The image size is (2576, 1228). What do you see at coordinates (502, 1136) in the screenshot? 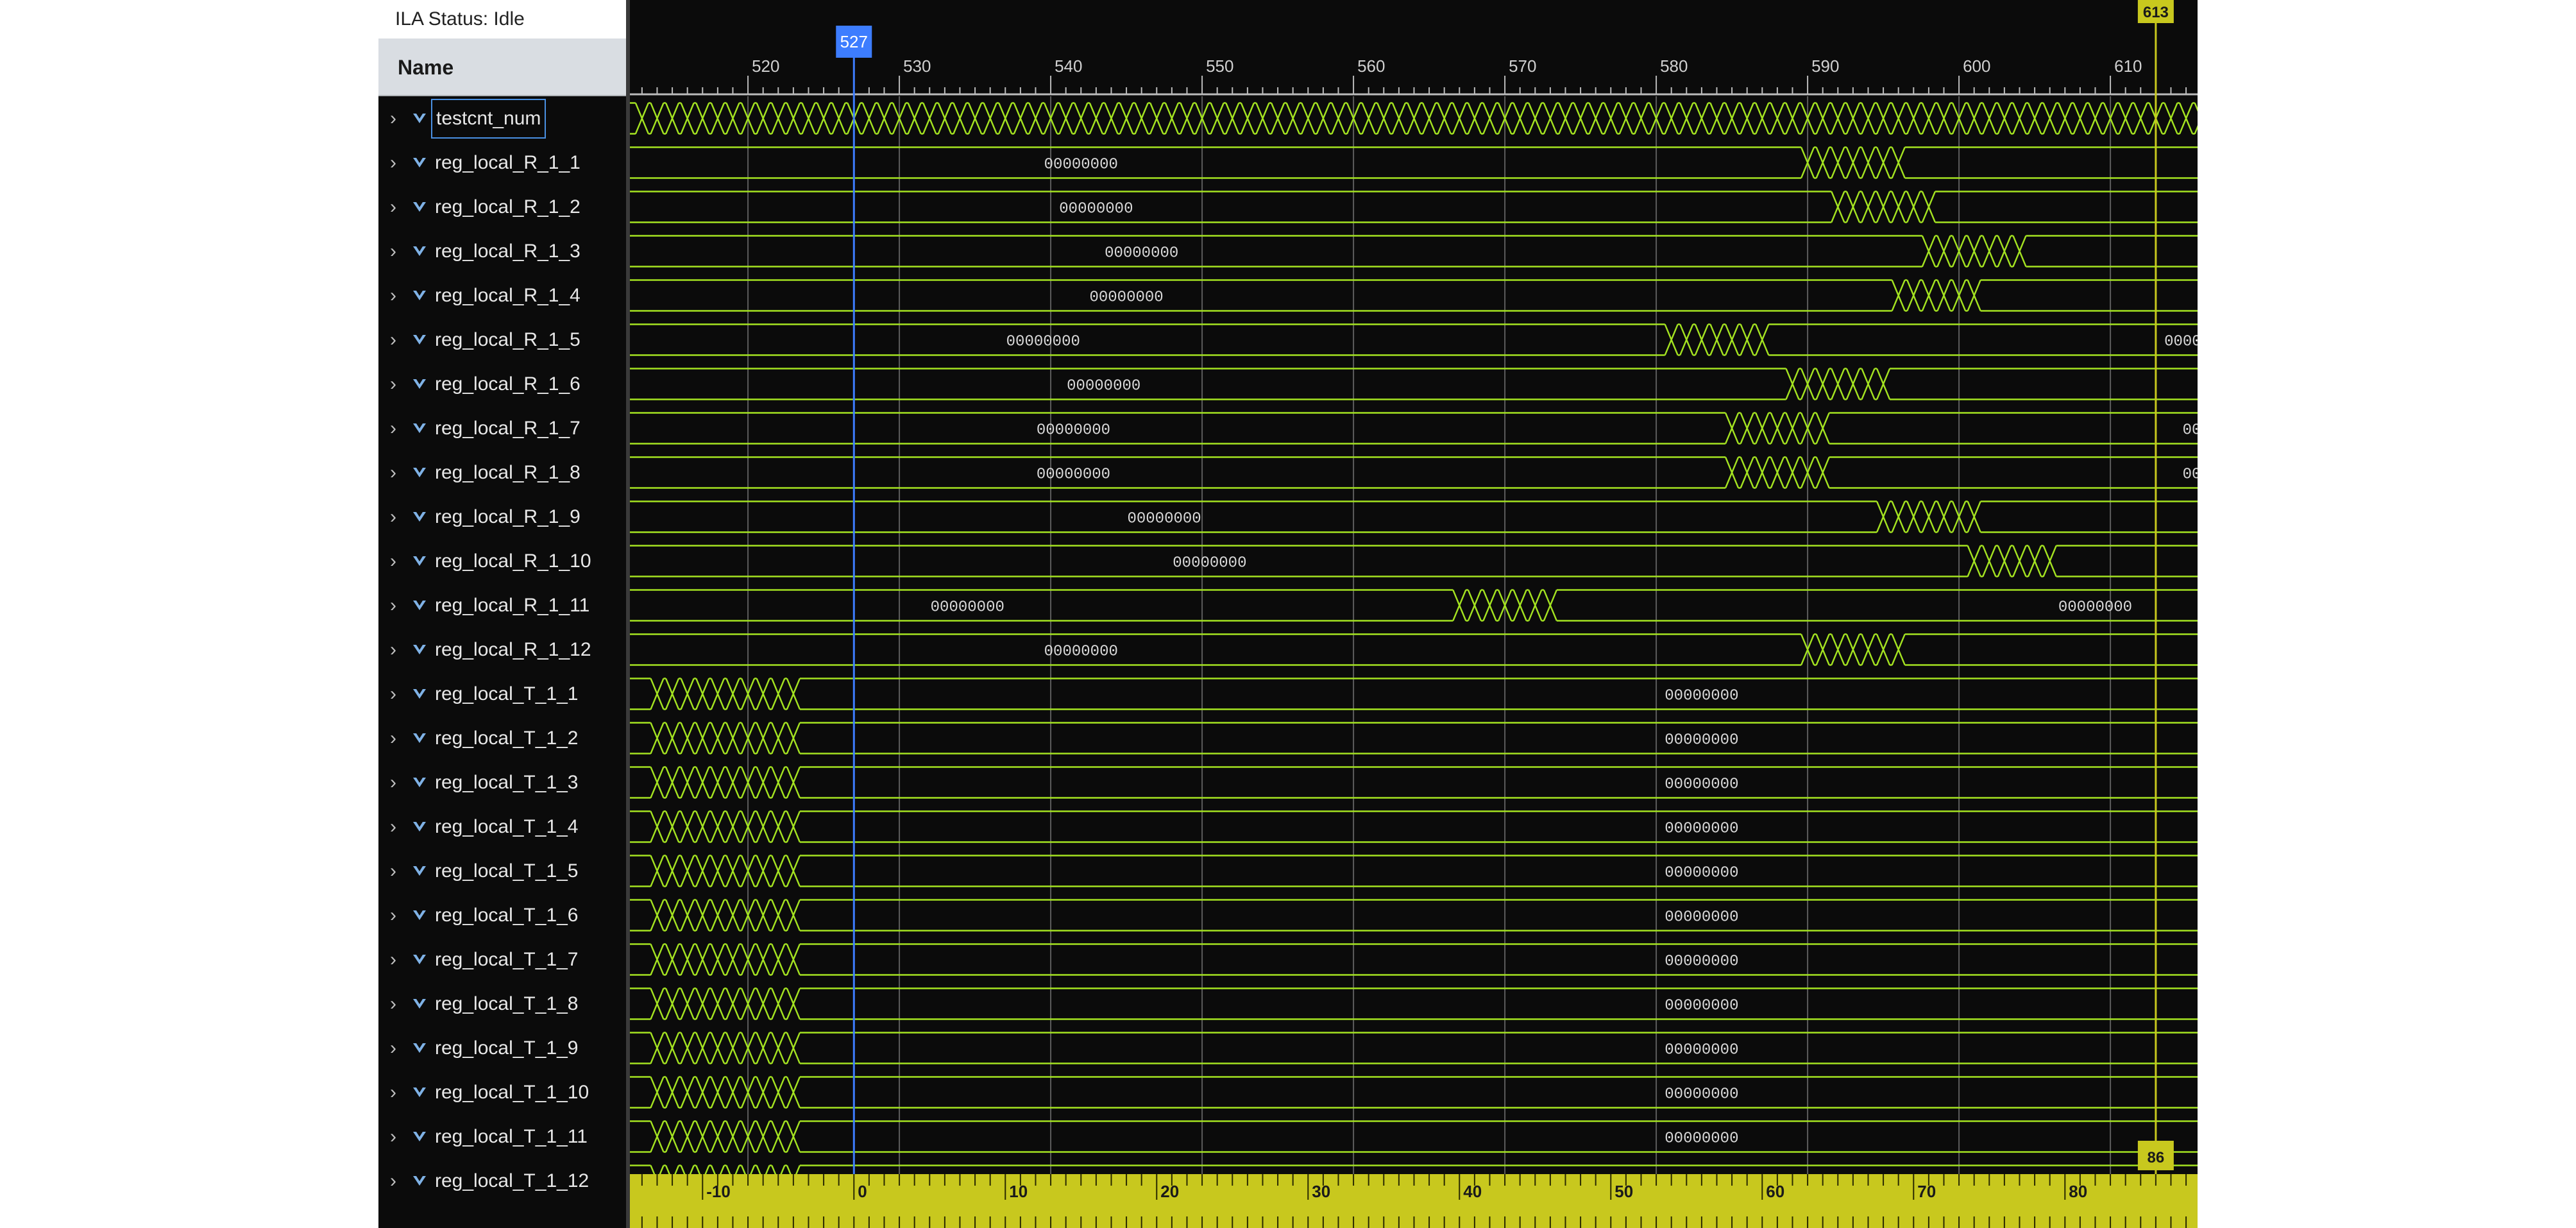
I see `signal-row: › reg_local_T_1_11` at bounding box center [502, 1136].